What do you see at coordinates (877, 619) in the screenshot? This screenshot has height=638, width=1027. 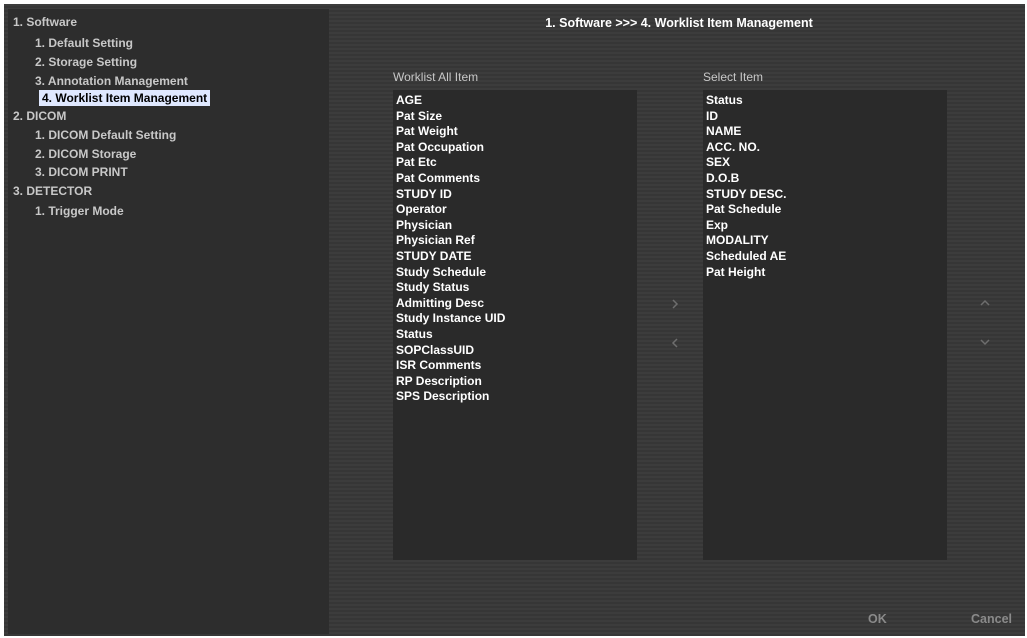 I see `ok-button: OK` at bounding box center [877, 619].